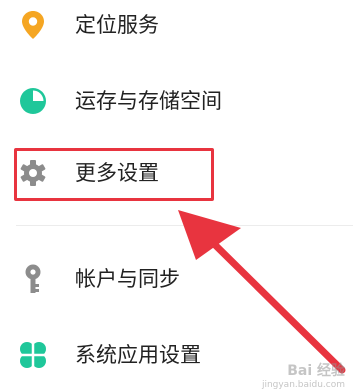 Image resolution: width=353 pixels, height=392 pixels. Describe the element at coordinates (176, 27) in the screenshot. I see `settings-item-location: 定位服务` at that location.